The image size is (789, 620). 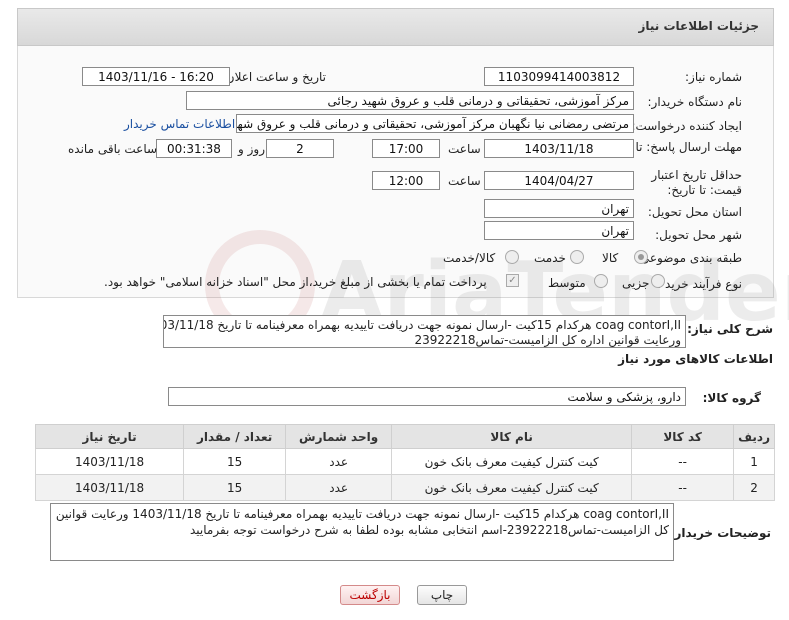 I want to click on category-radio-goods, so click(x=641, y=257).